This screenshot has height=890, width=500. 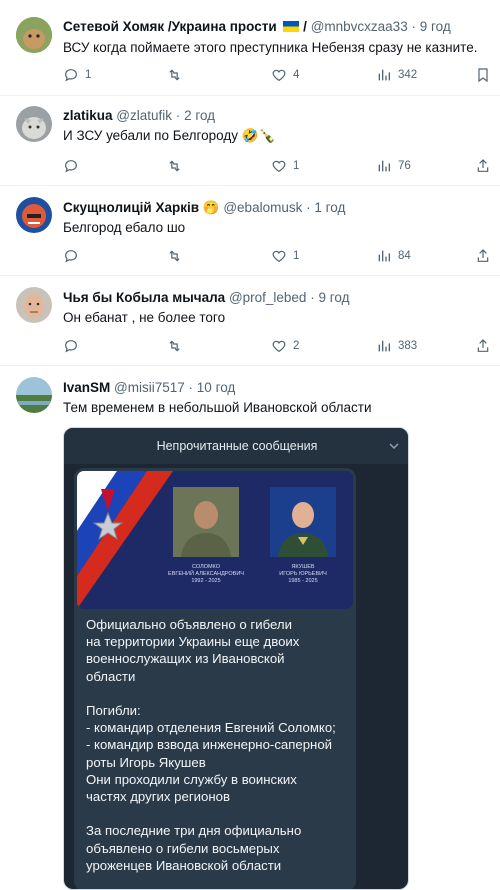 I want to click on like-count: 2, so click(x=296, y=346).